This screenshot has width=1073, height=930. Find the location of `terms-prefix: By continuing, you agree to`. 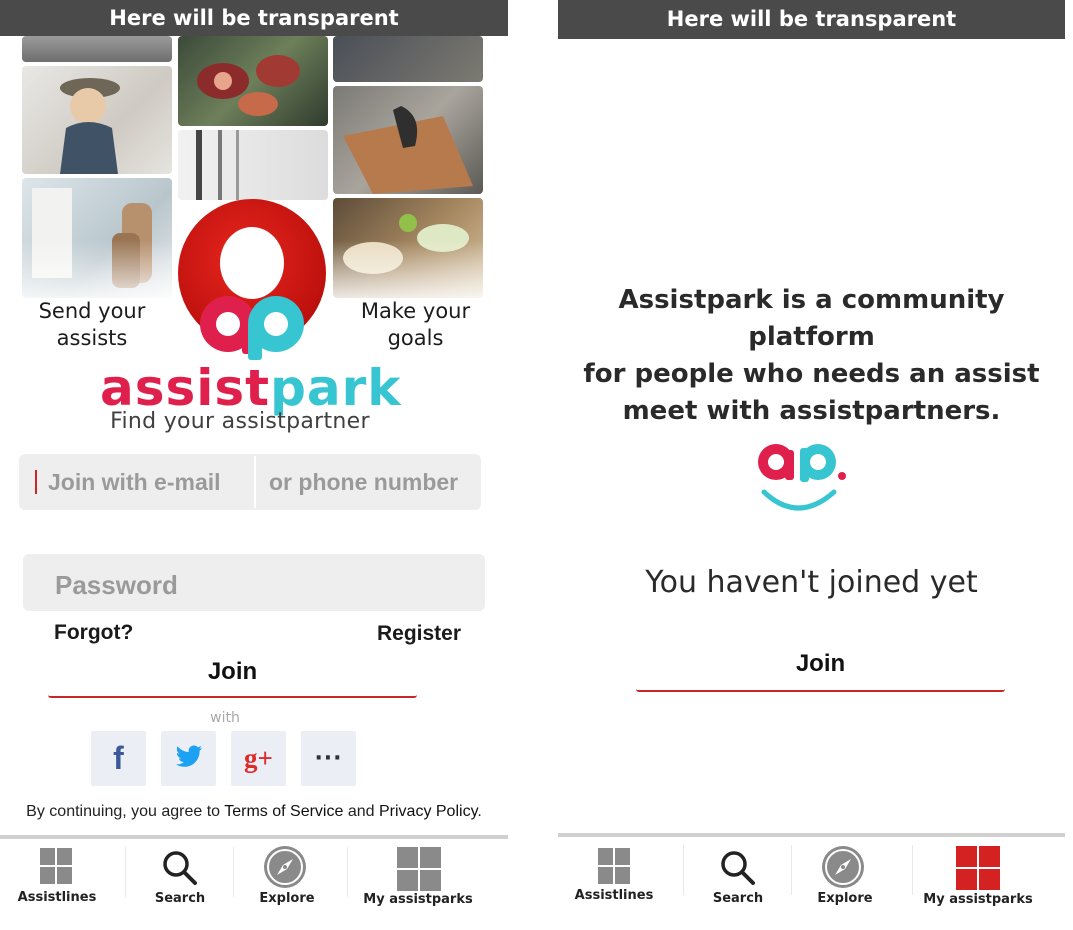

terms-prefix: By continuing, you agree to is located at coordinates (123, 811).